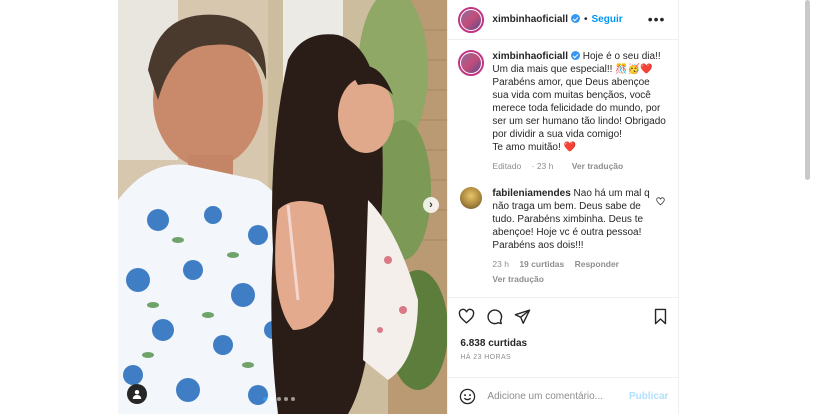 The width and height of the screenshot is (828, 414). Describe the element at coordinates (522, 316) in the screenshot. I see `share-icon` at that location.